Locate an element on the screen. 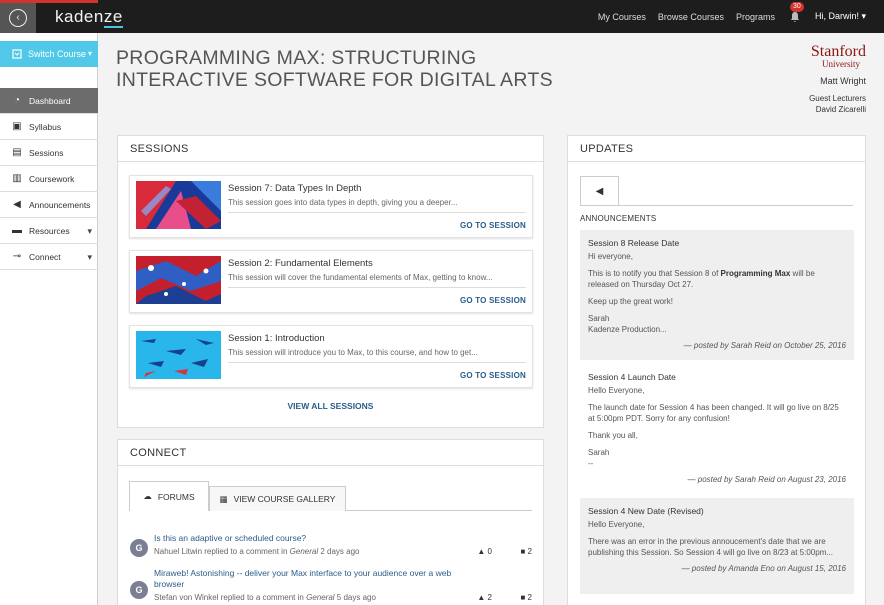 The image size is (884, 605). forum-post-title: Is this an adaptive or scheduled course? is located at coordinates (304, 538).